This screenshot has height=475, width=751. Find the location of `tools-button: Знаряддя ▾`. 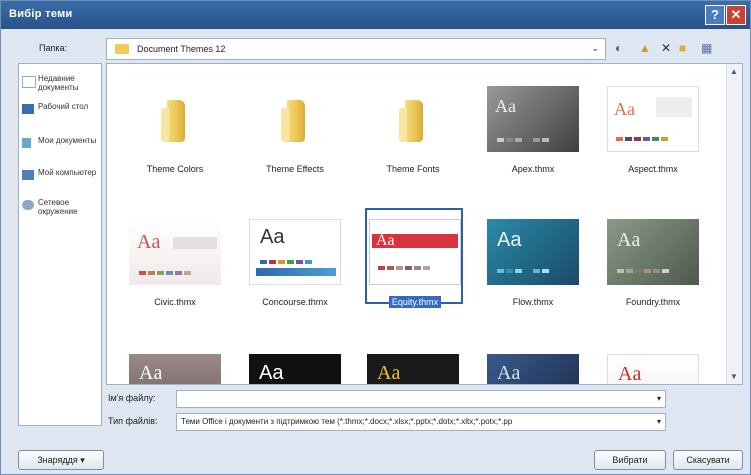

tools-button: Знаряддя ▾ is located at coordinates (61, 460).